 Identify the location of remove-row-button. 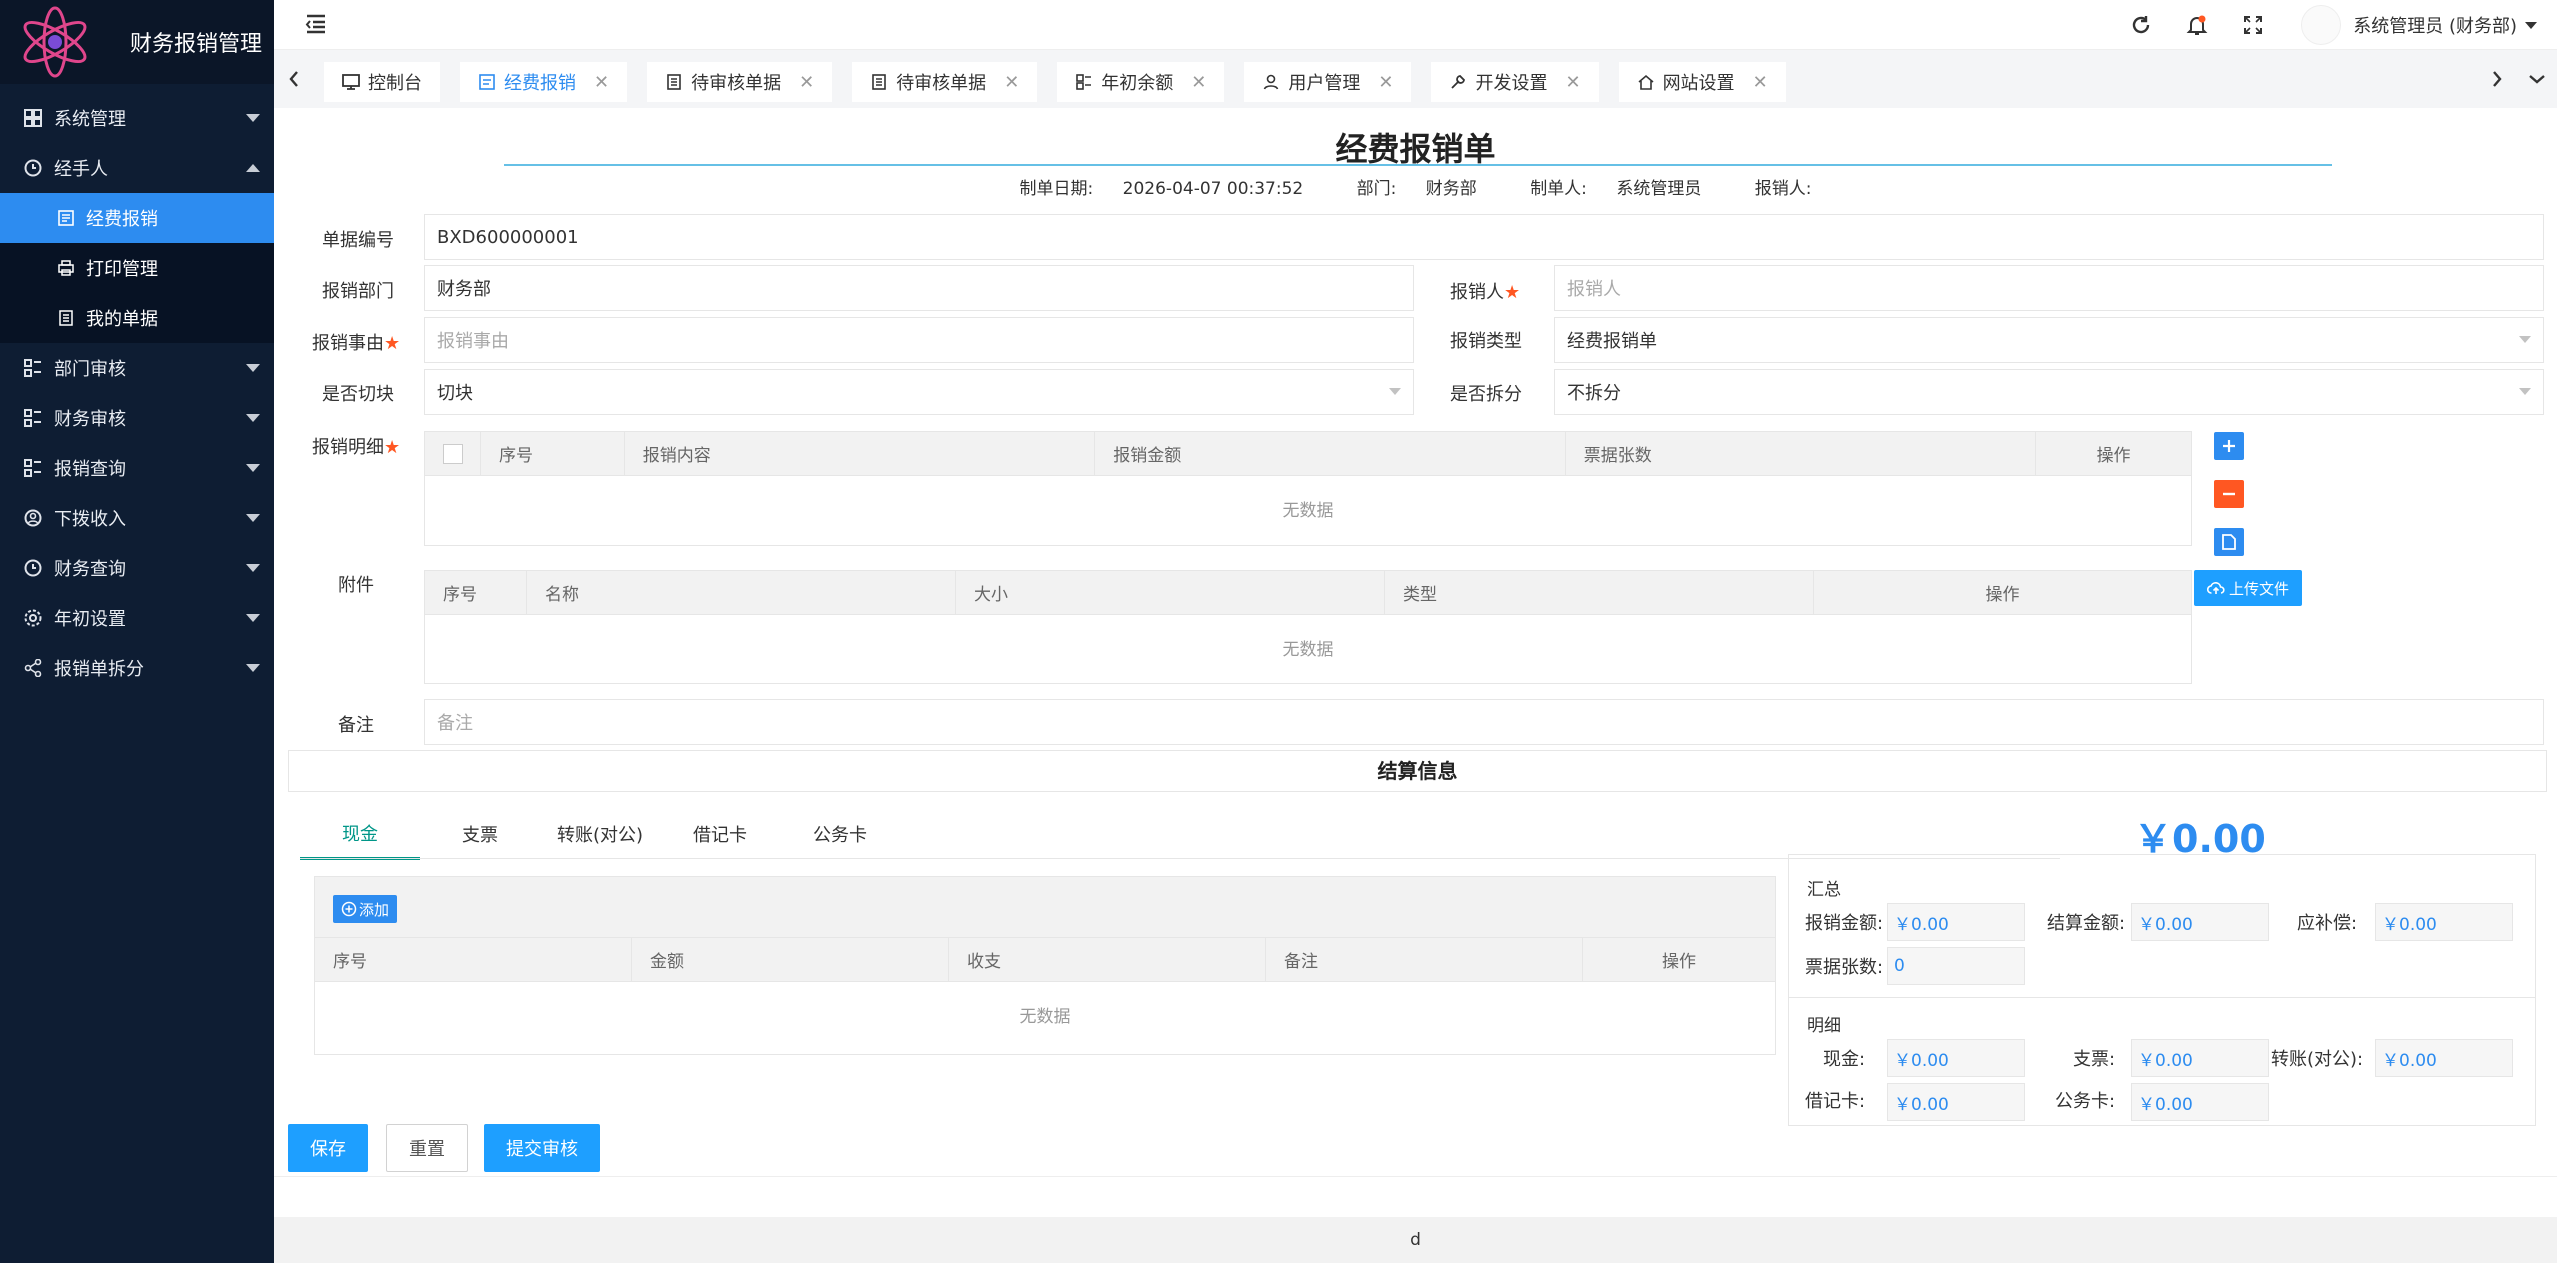
(2229, 494).